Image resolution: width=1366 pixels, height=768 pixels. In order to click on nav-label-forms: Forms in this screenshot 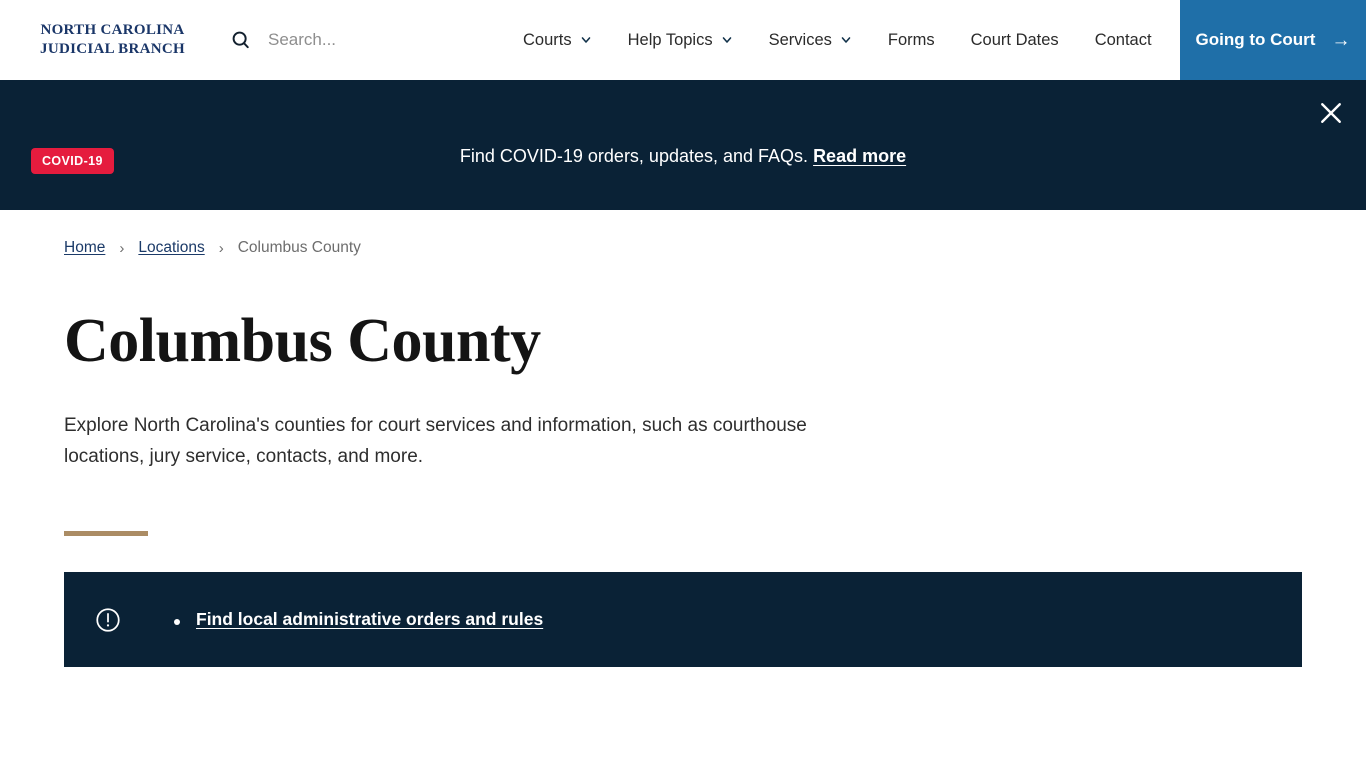, I will do `click(911, 39)`.